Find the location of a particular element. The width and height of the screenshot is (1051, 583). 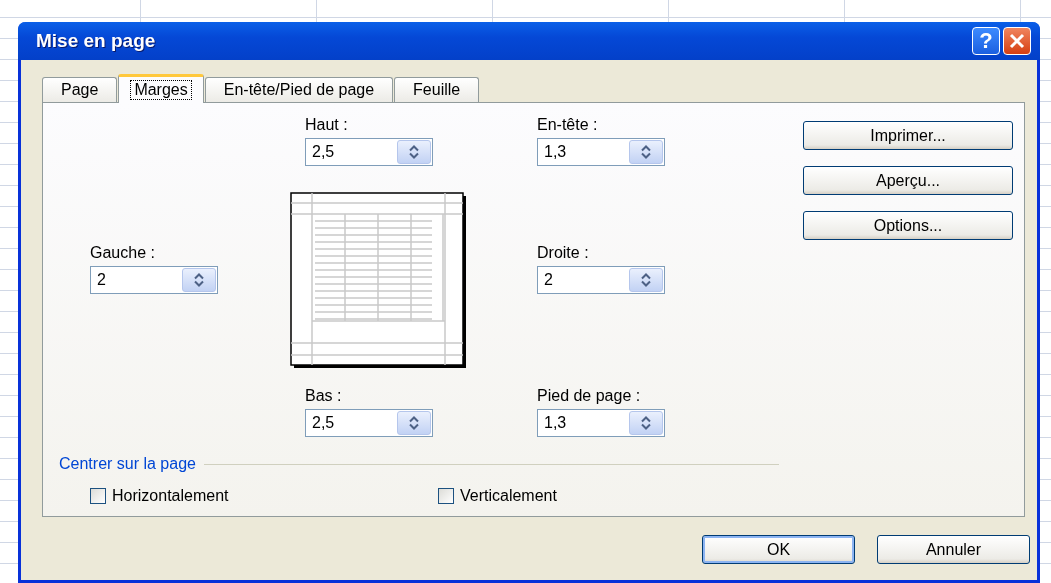

group-title: Centrer sur la page is located at coordinates (127, 464).